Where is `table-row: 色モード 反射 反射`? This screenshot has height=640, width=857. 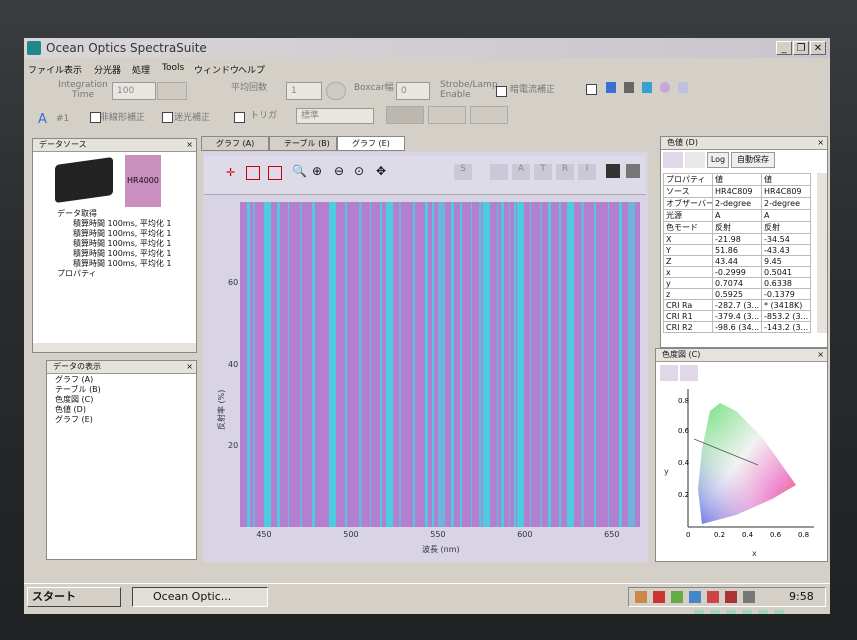 table-row: 色モード 反射 反射 is located at coordinates (737, 227).